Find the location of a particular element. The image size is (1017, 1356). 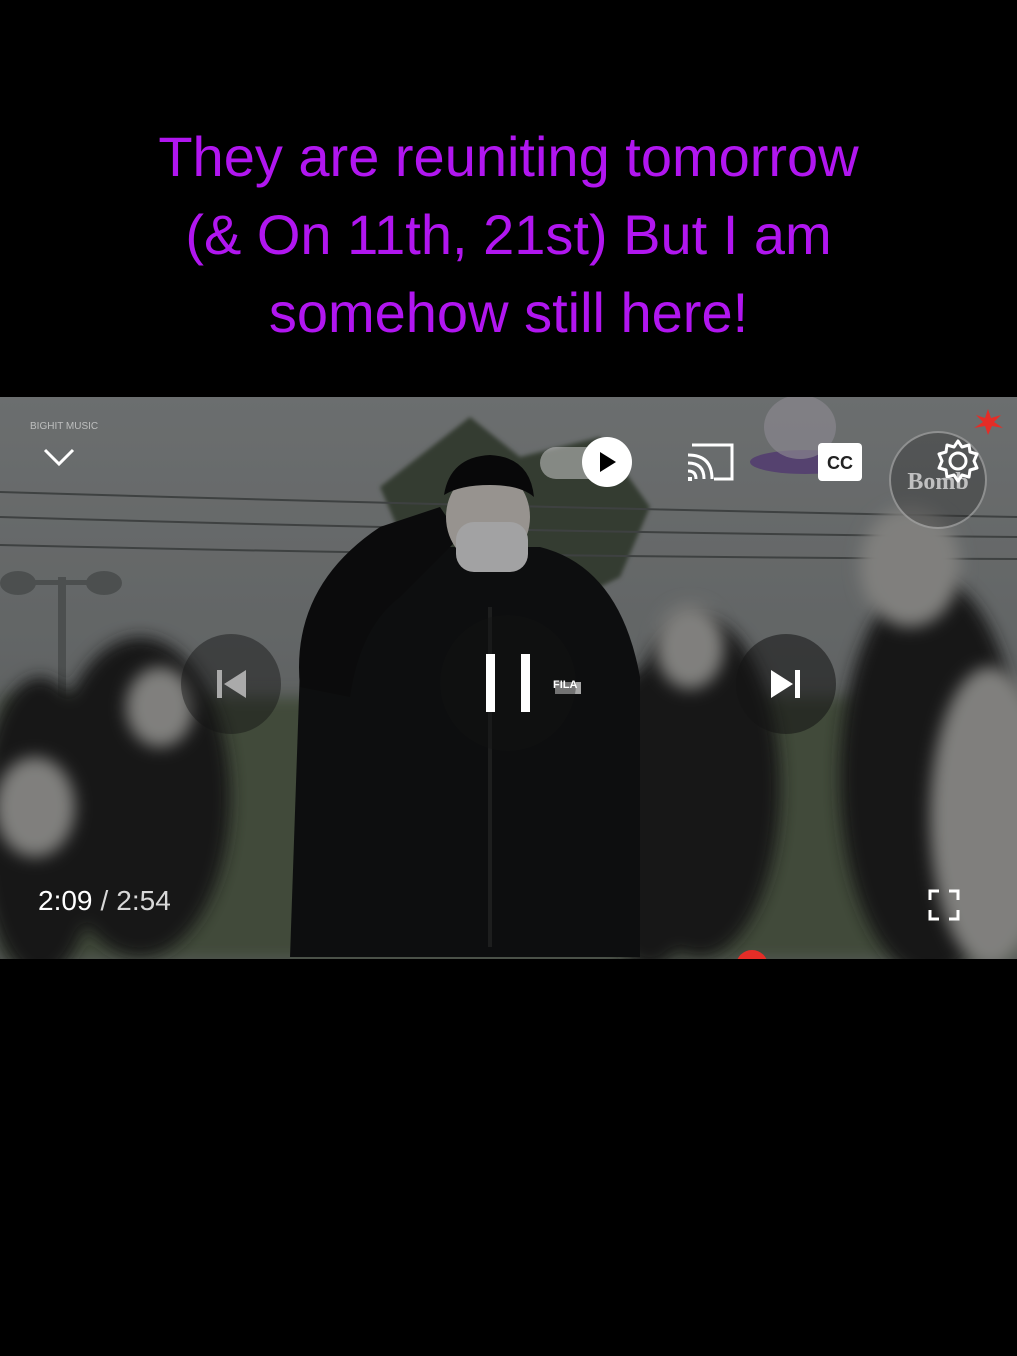

fullscreen-icon is located at coordinates (944, 905).